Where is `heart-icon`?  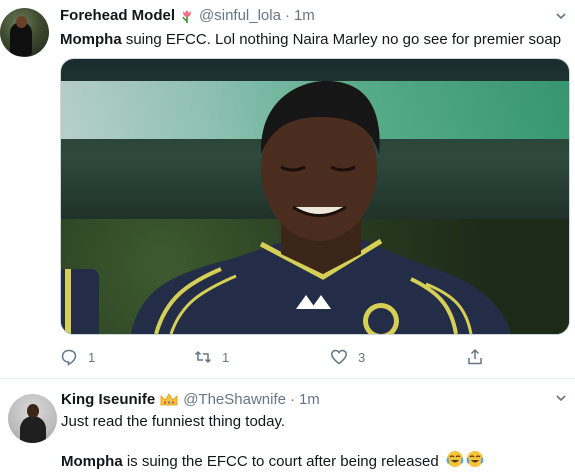
heart-icon is located at coordinates (339, 357).